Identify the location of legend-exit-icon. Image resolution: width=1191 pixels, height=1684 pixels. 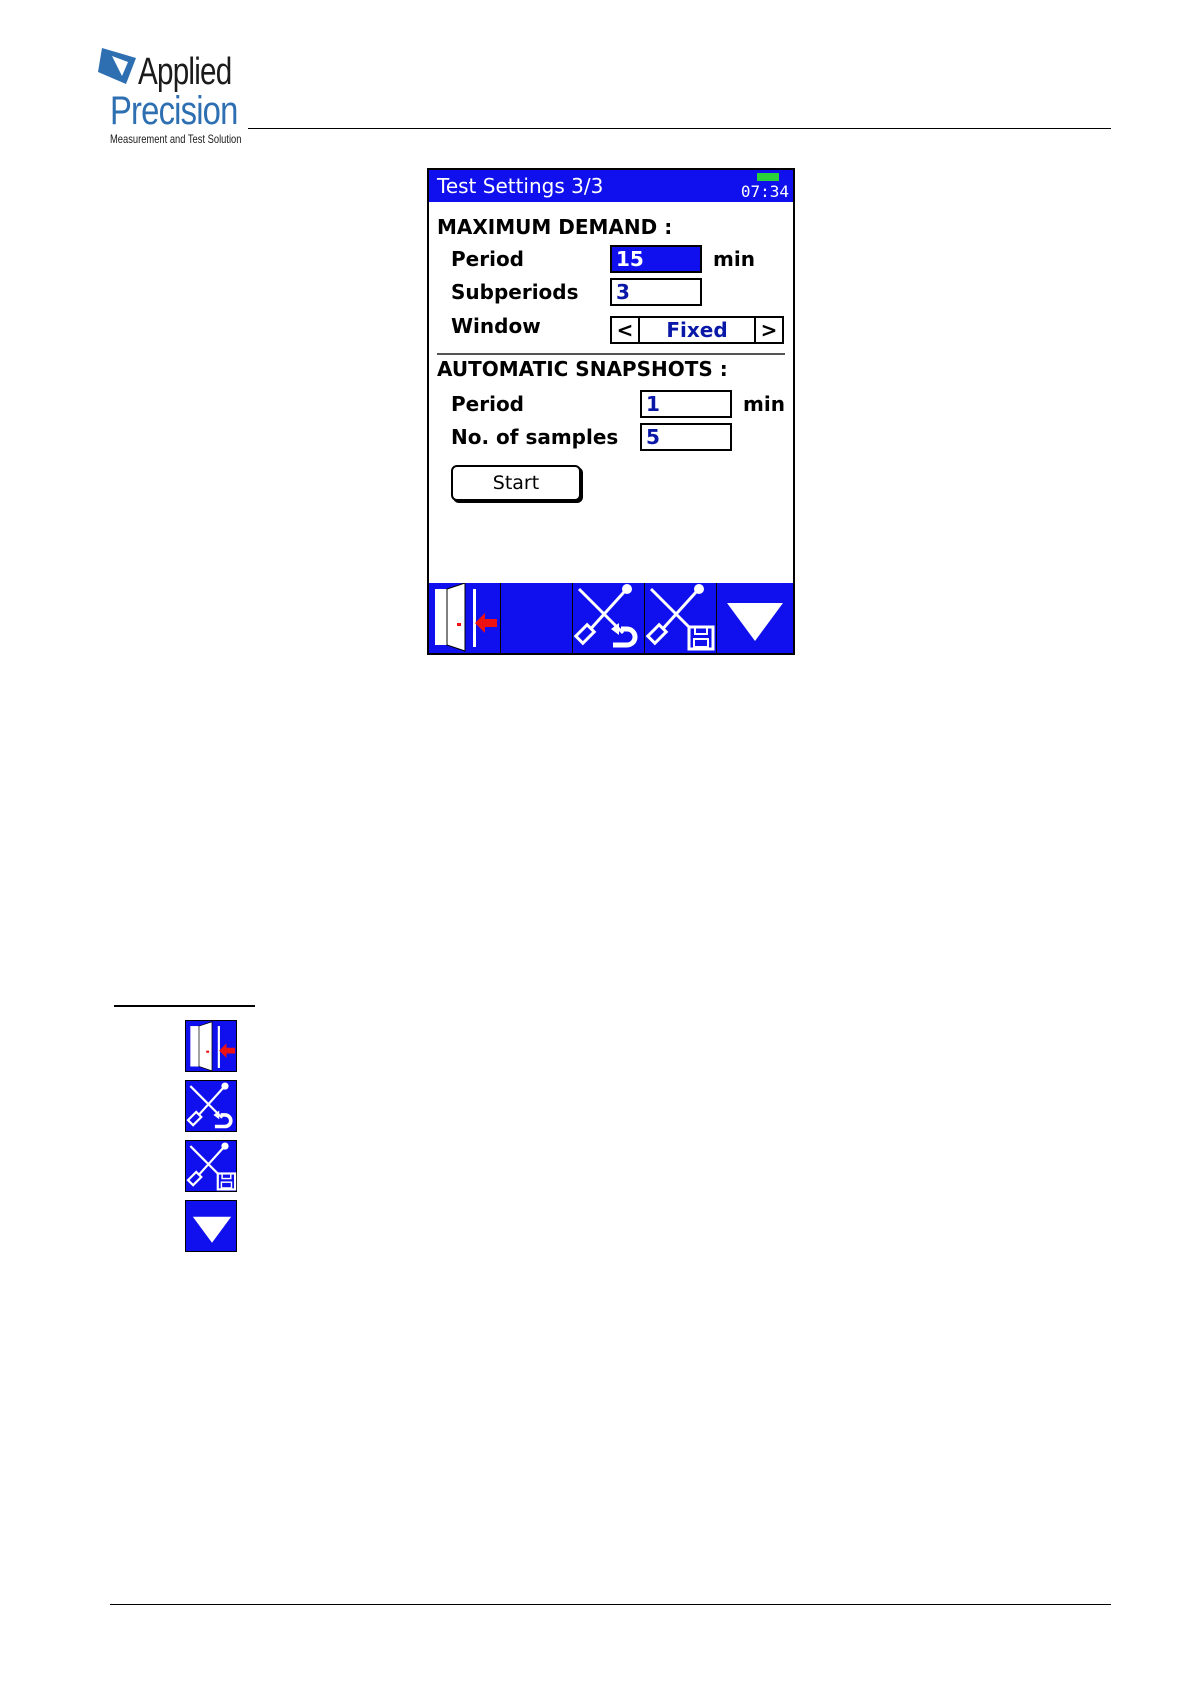
(211, 1046).